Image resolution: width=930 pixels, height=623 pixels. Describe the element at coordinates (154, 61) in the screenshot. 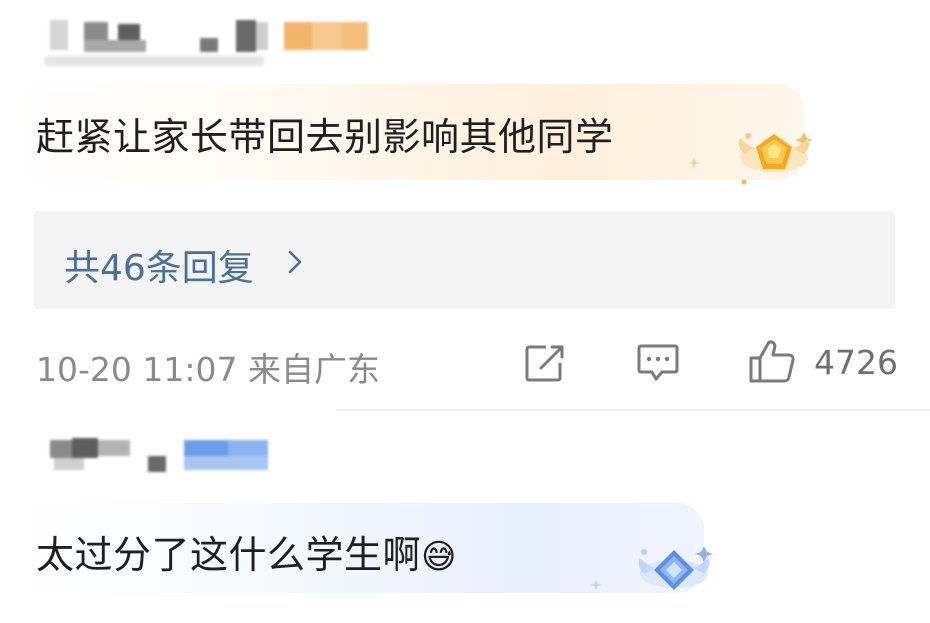

I see `comment-1-clipped-line` at that location.